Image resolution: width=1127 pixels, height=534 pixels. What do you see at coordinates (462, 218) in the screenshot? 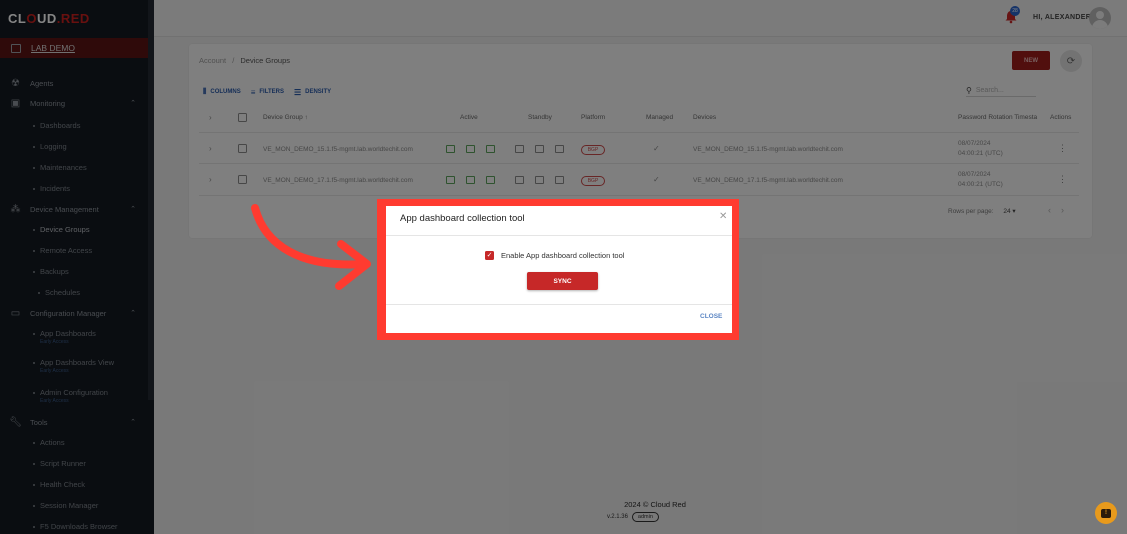
I see `dialog-title: App dashboard collection tool` at bounding box center [462, 218].